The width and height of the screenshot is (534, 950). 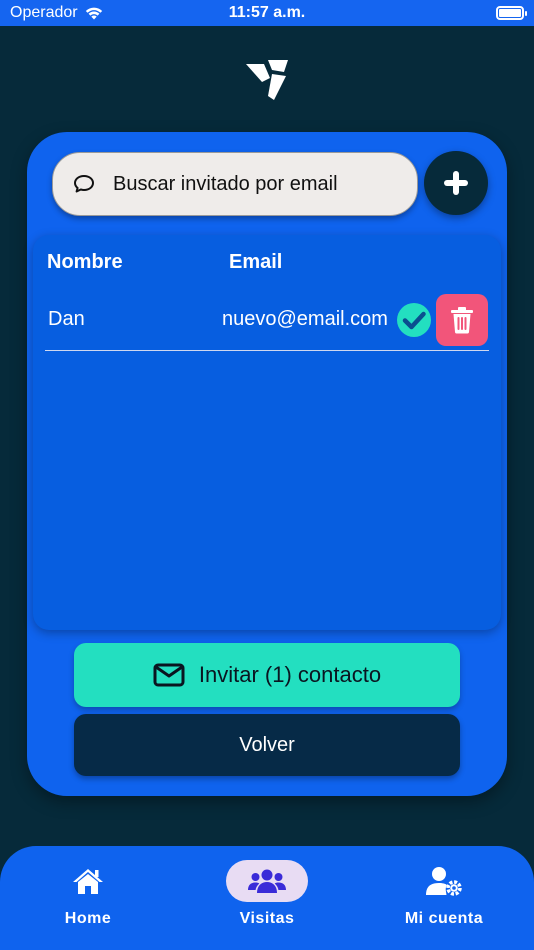 I want to click on status-bar: Operador 11:57 a.m., so click(x=267, y=13).